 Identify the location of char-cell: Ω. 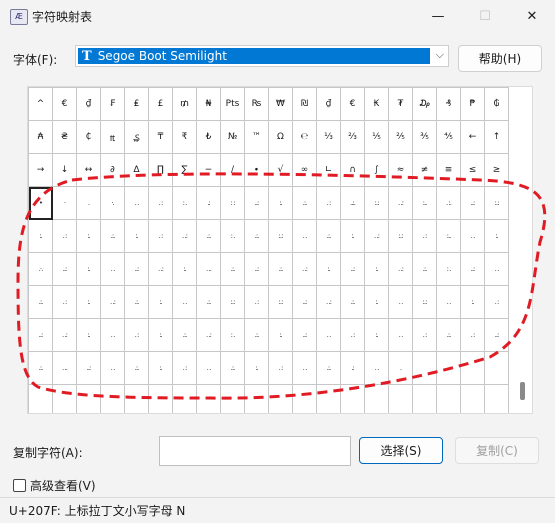
(281, 137).